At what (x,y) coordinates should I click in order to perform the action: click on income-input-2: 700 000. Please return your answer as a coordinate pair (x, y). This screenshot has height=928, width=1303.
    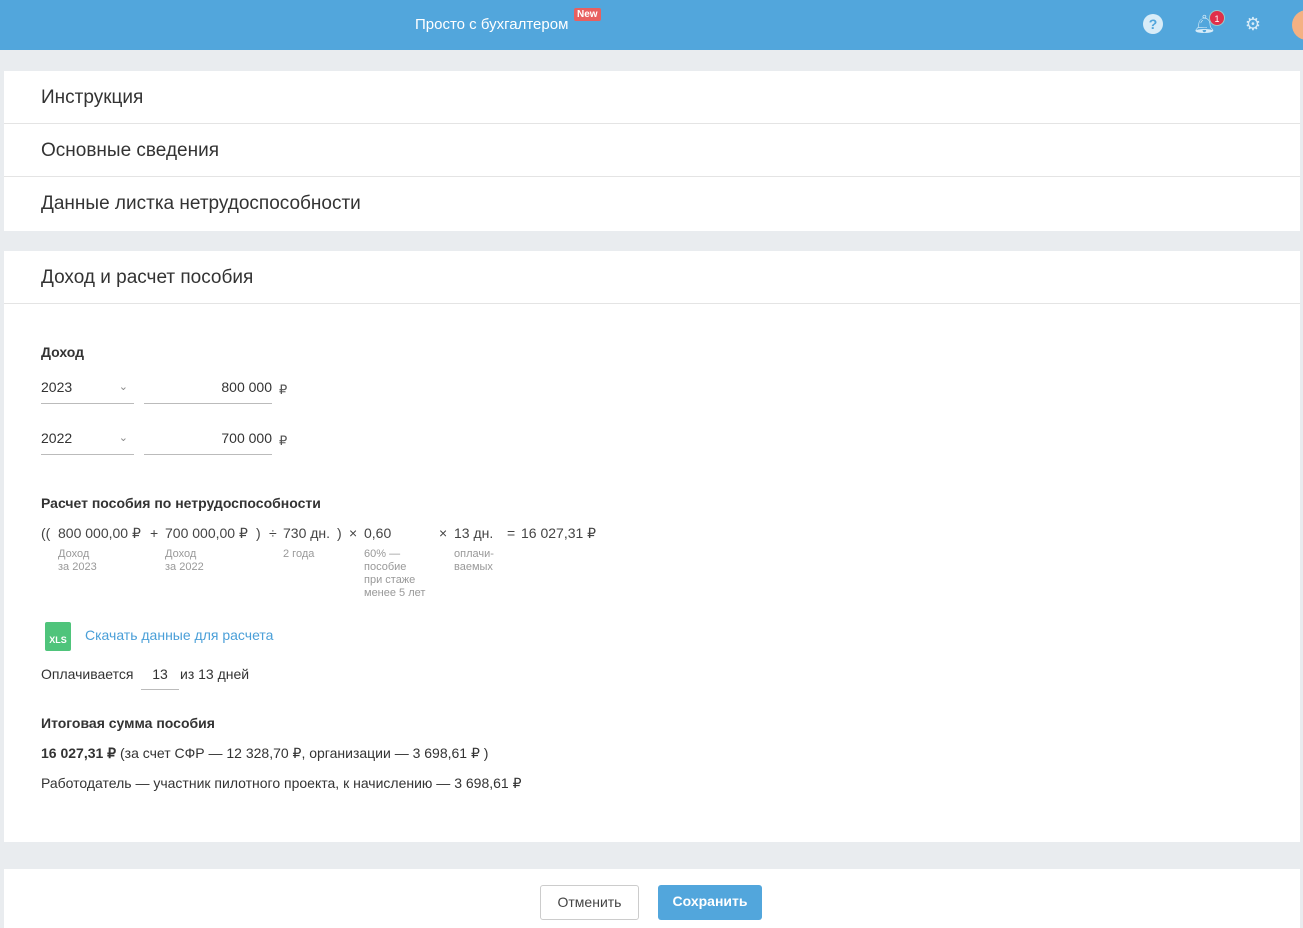
    Looking at the image, I should click on (208, 440).